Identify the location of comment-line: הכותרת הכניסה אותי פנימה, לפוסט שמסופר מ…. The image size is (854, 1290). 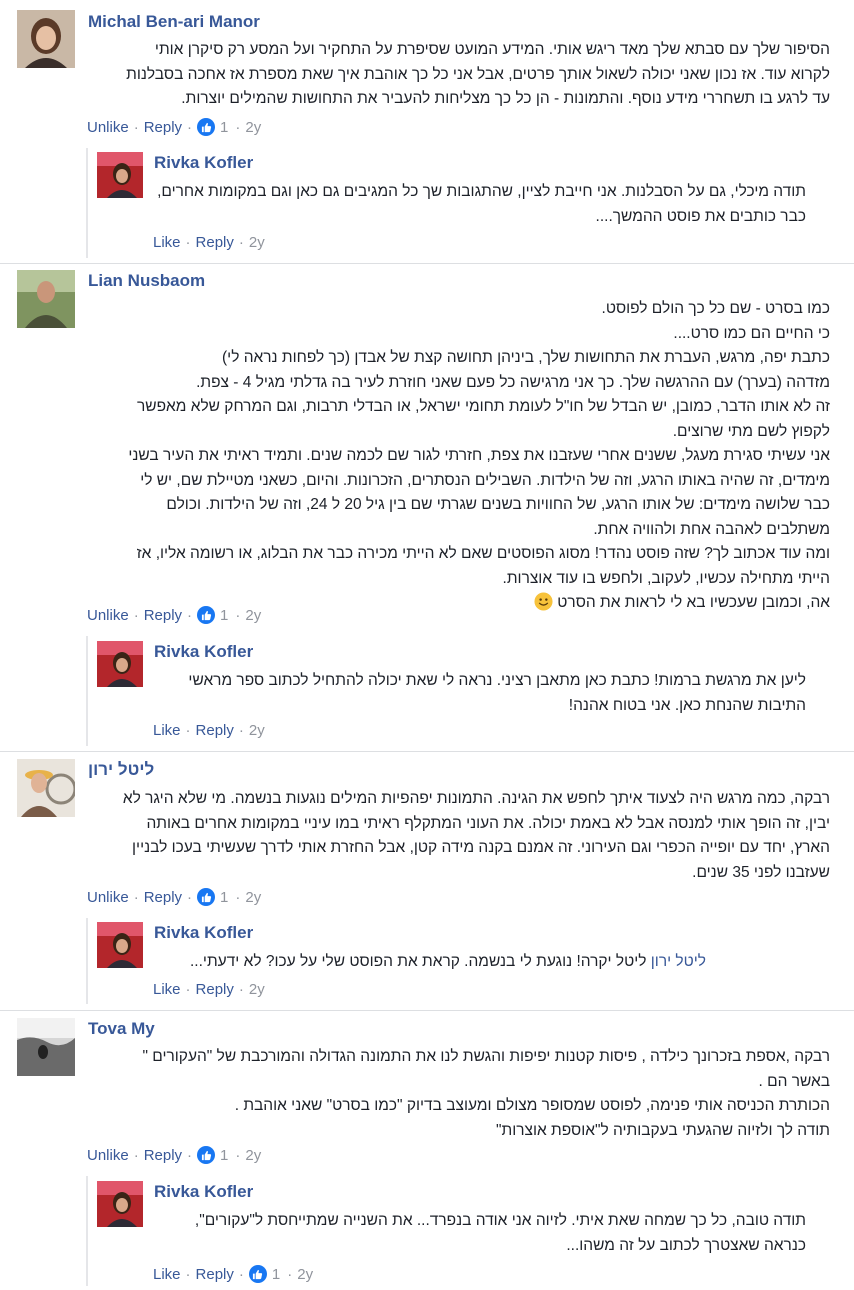
(532, 1105).